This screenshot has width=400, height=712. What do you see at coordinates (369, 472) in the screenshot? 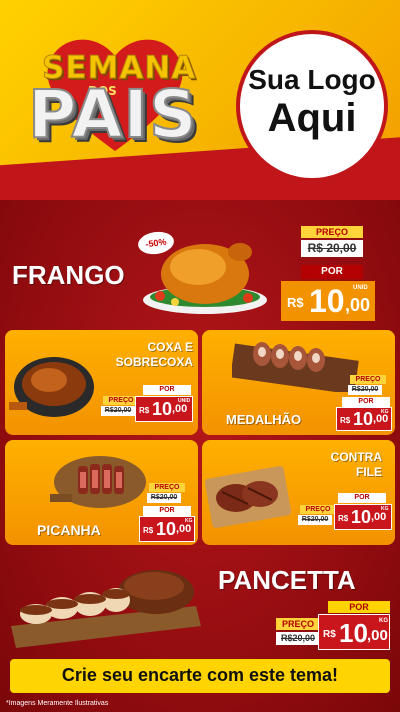
I see `product-name-line2: FILE` at bounding box center [369, 472].